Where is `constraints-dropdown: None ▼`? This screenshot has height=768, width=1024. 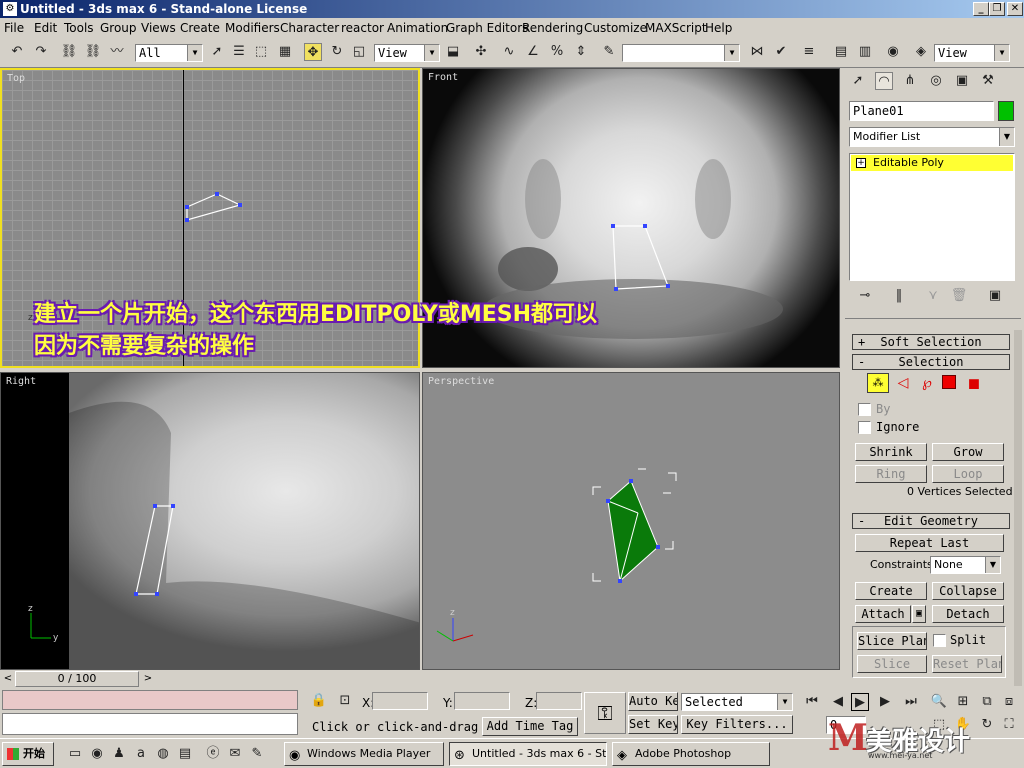
constraints-dropdown: None ▼ is located at coordinates (965, 565).